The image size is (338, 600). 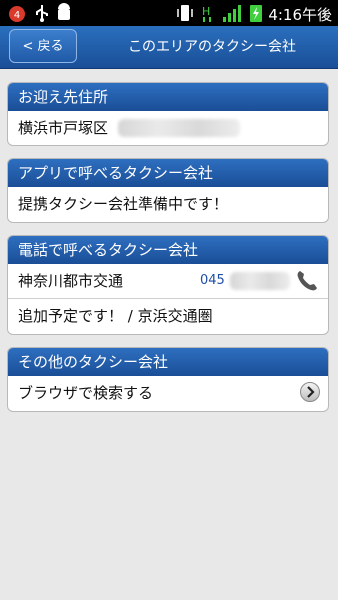 I want to click on app-taxi-message: 提携タクシー会社準備中です！, so click(x=123, y=204).